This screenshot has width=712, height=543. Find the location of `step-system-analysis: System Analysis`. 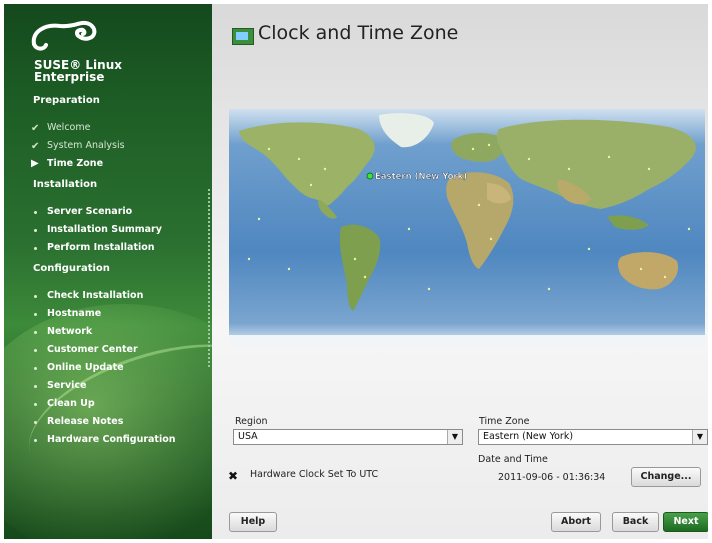

step-system-analysis: System Analysis is located at coordinates (86, 145).